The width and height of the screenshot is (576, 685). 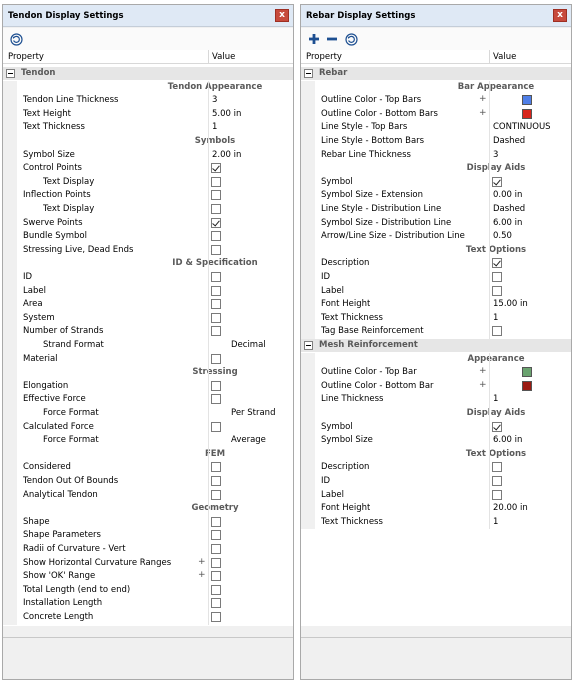 What do you see at coordinates (148, 495) in the screenshot?
I see `property-row-analytical-tendon: Analytical Tendon` at bounding box center [148, 495].